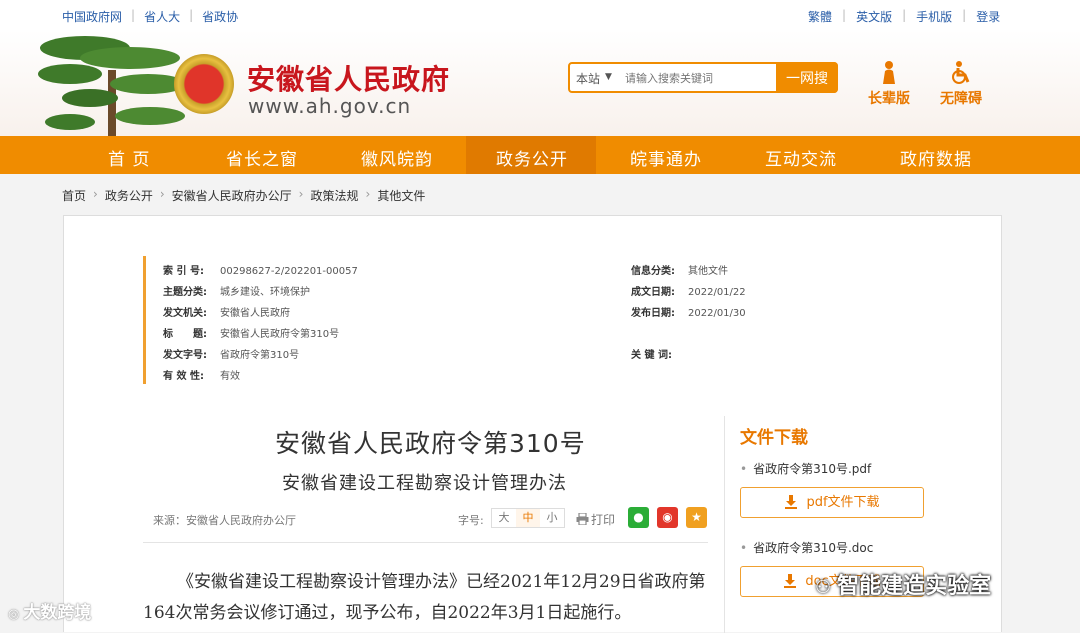  I want to click on meta-written-date: 成文日期: 2022/01/22, so click(688, 292).